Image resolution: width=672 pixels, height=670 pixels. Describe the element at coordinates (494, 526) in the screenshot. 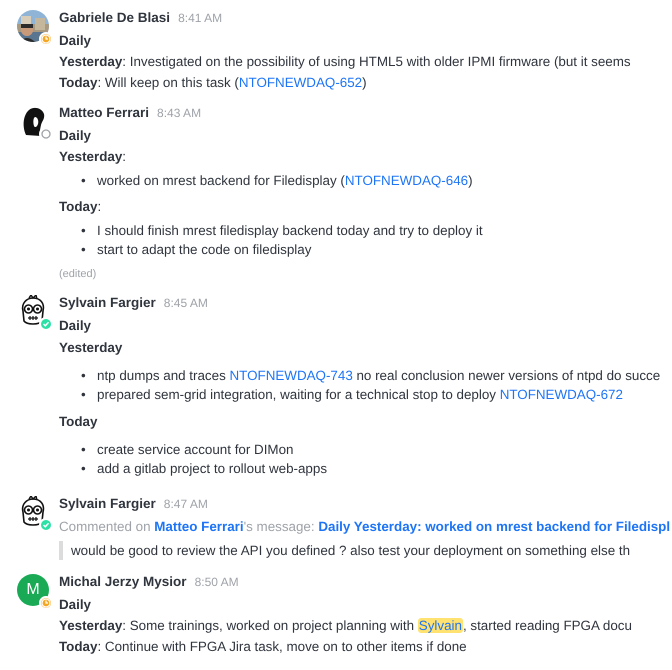

I see `message-link: Daily Yesterday: worked on mrest backend for Filedispl` at that location.